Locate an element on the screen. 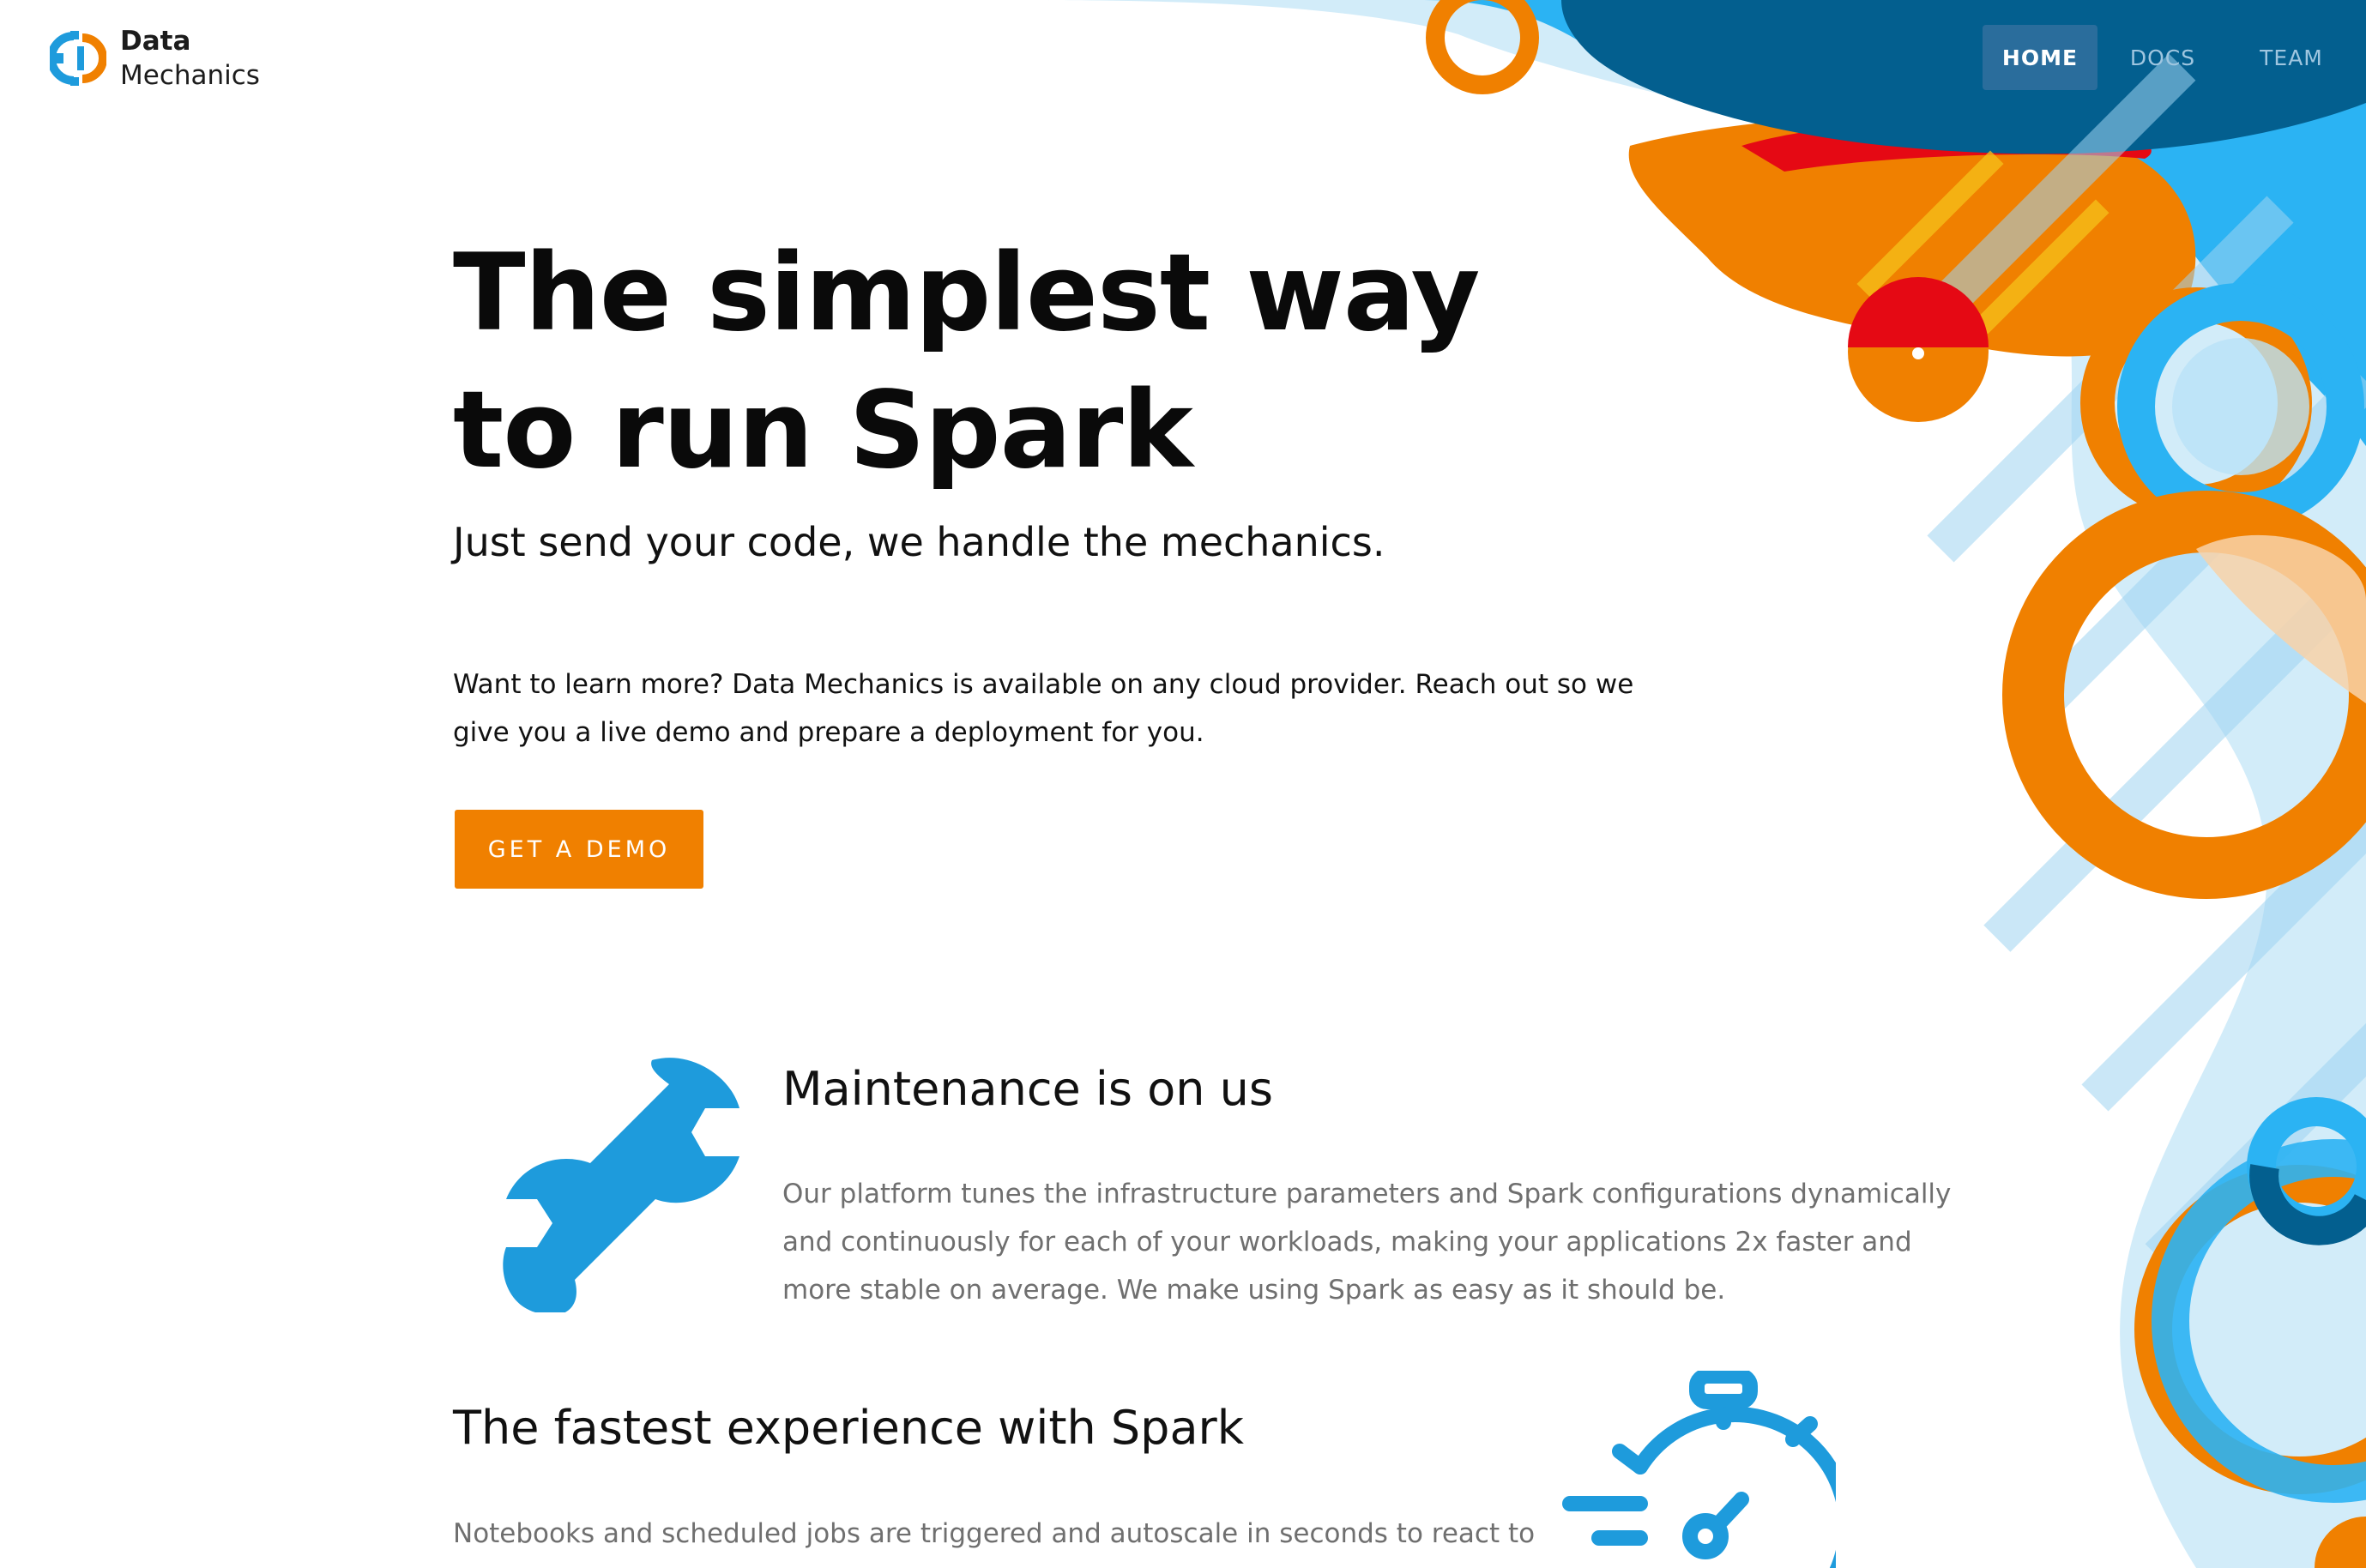  nav-docs: DOCS is located at coordinates (2162, 58).